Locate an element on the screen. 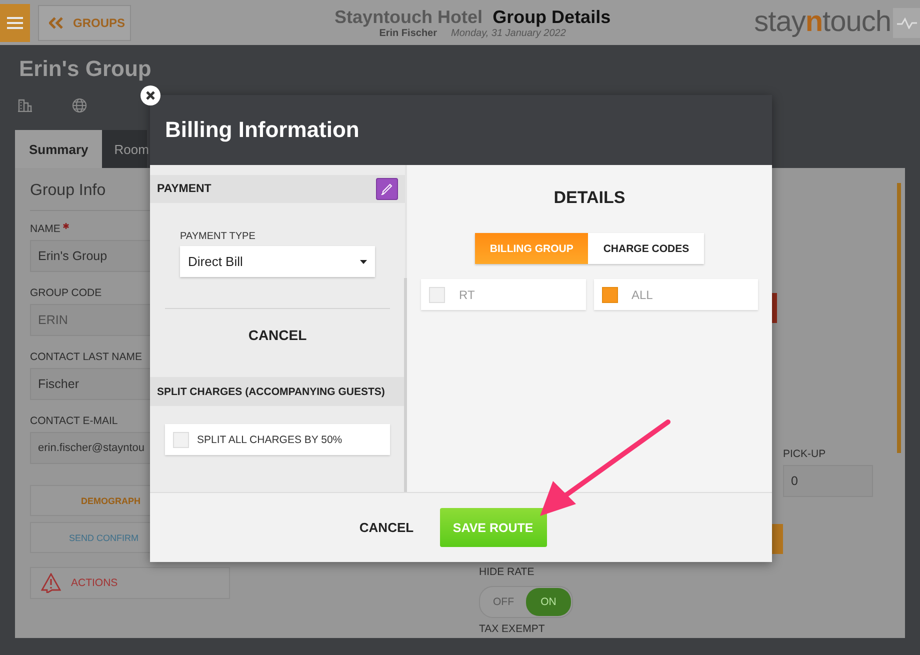  globe-icon is located at coordinates (79, 105).